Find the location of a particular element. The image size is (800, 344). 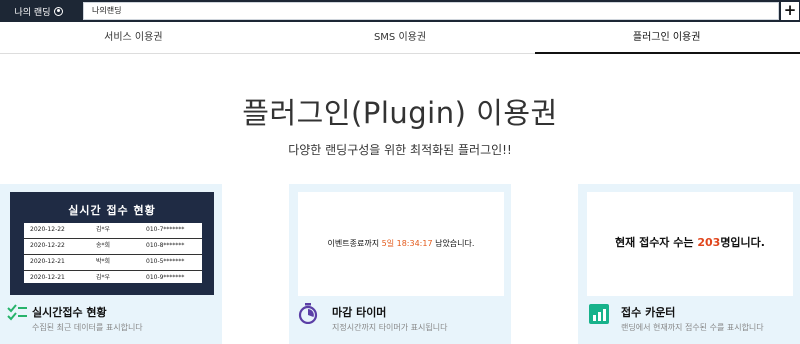

table-row: 2020-12-22 송*희 010-8******* is located at coordinates (113, 247).